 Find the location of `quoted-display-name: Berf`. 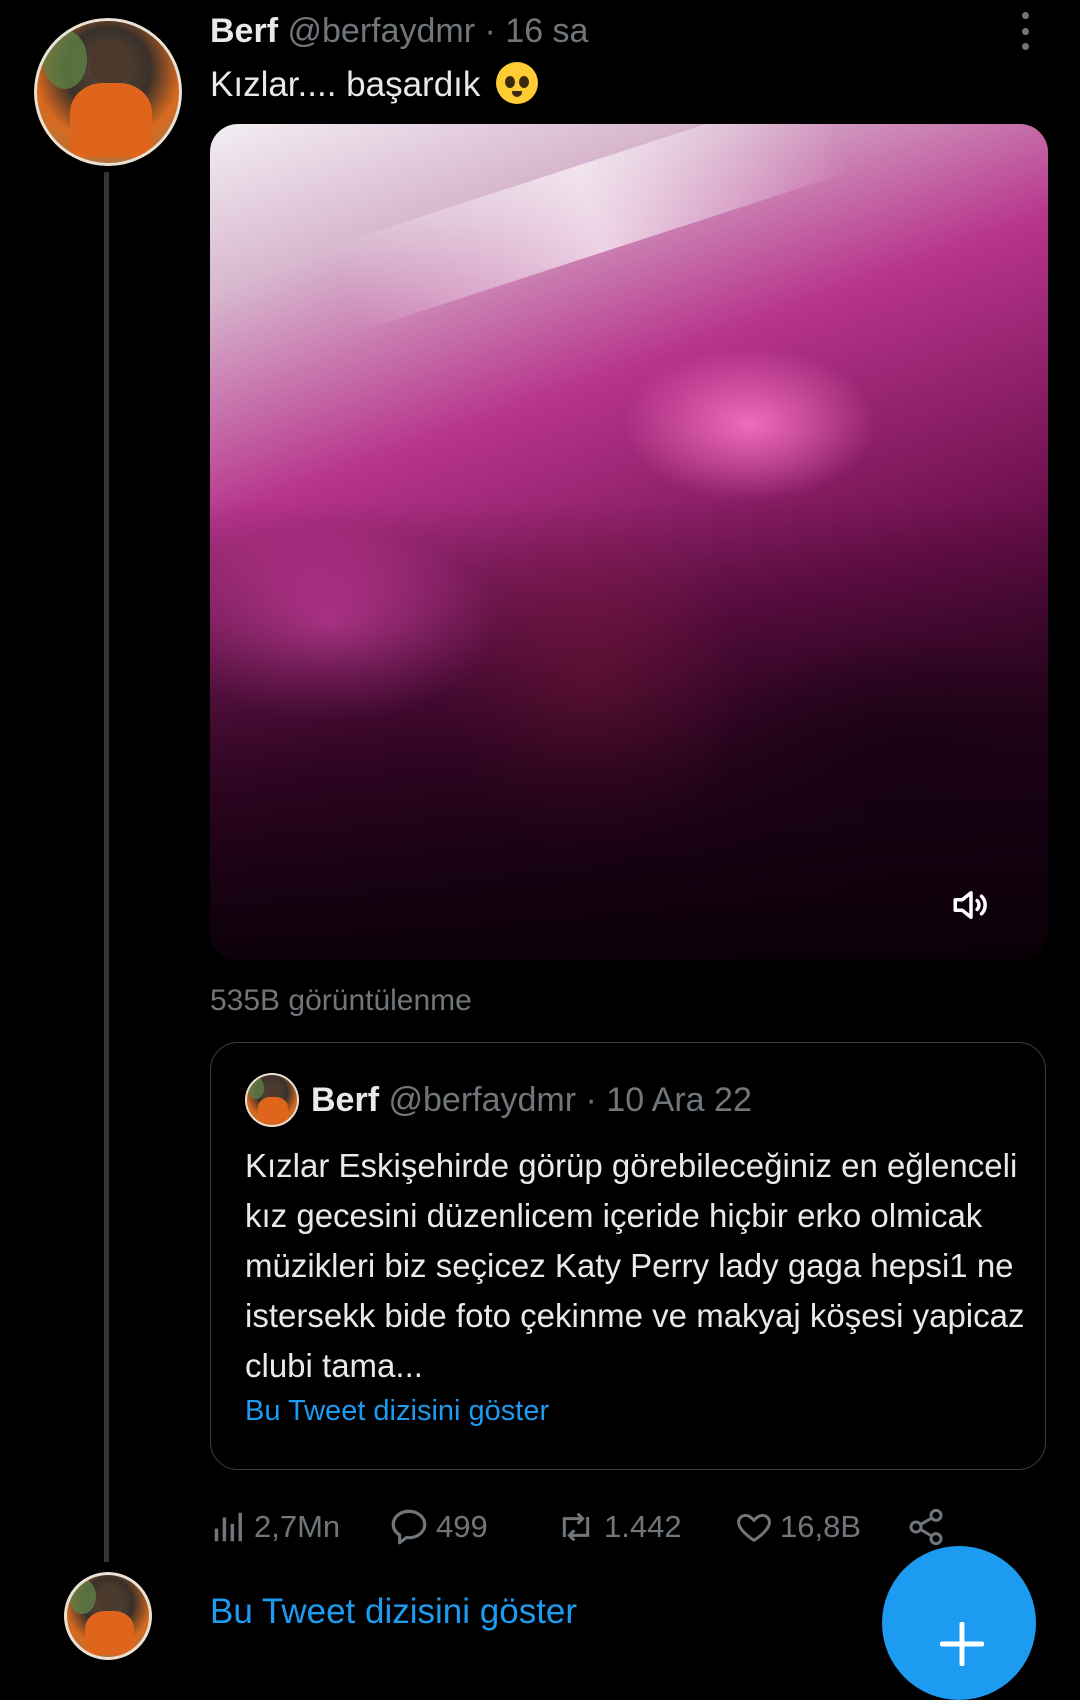

quoted-display-name: Berf is located at coordinates (345, 1100).